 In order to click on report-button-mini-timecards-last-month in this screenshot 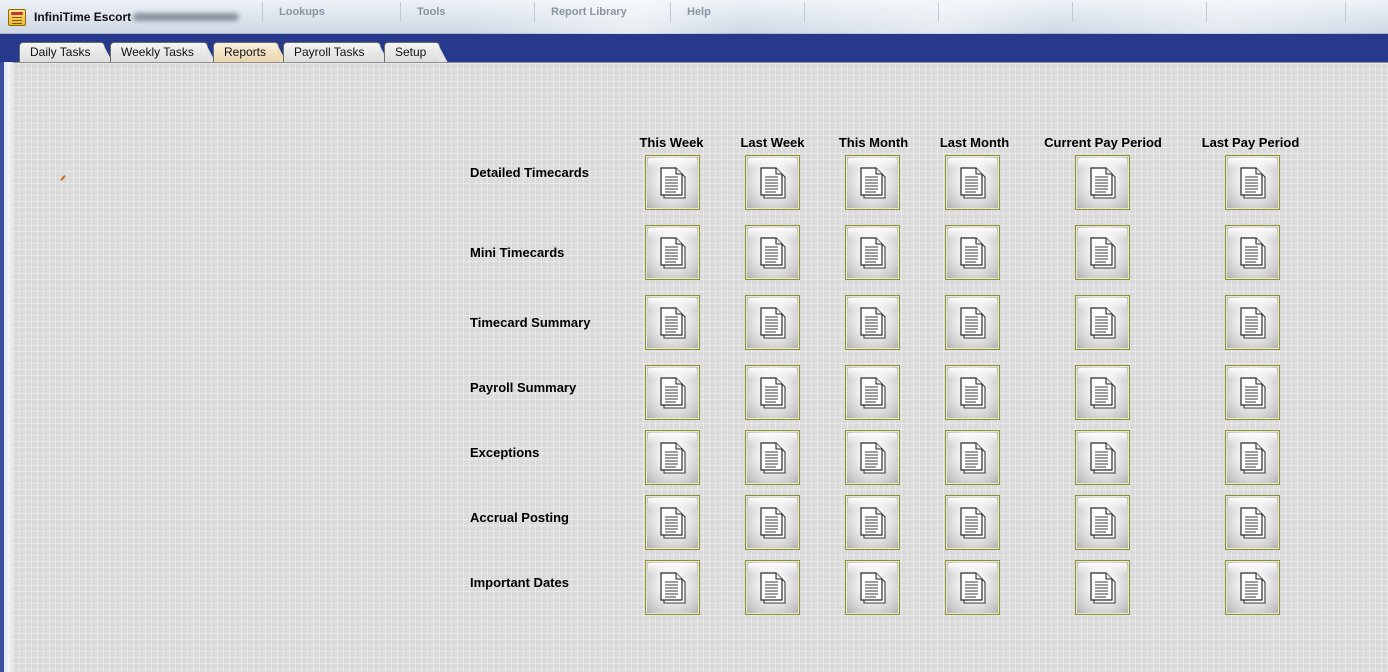, I will do `click(972, 252)`.